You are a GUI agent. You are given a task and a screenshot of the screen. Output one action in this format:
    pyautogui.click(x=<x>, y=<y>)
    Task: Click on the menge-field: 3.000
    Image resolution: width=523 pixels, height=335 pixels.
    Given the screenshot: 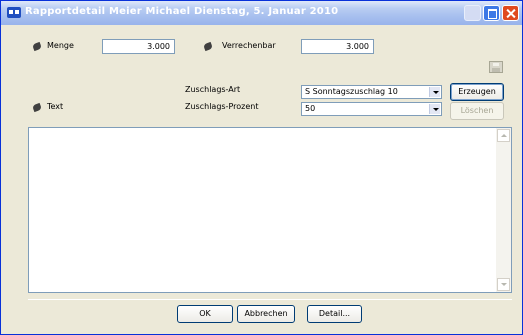 What is the action you would take?
    pyautogui.click(x=138, y=46)
    